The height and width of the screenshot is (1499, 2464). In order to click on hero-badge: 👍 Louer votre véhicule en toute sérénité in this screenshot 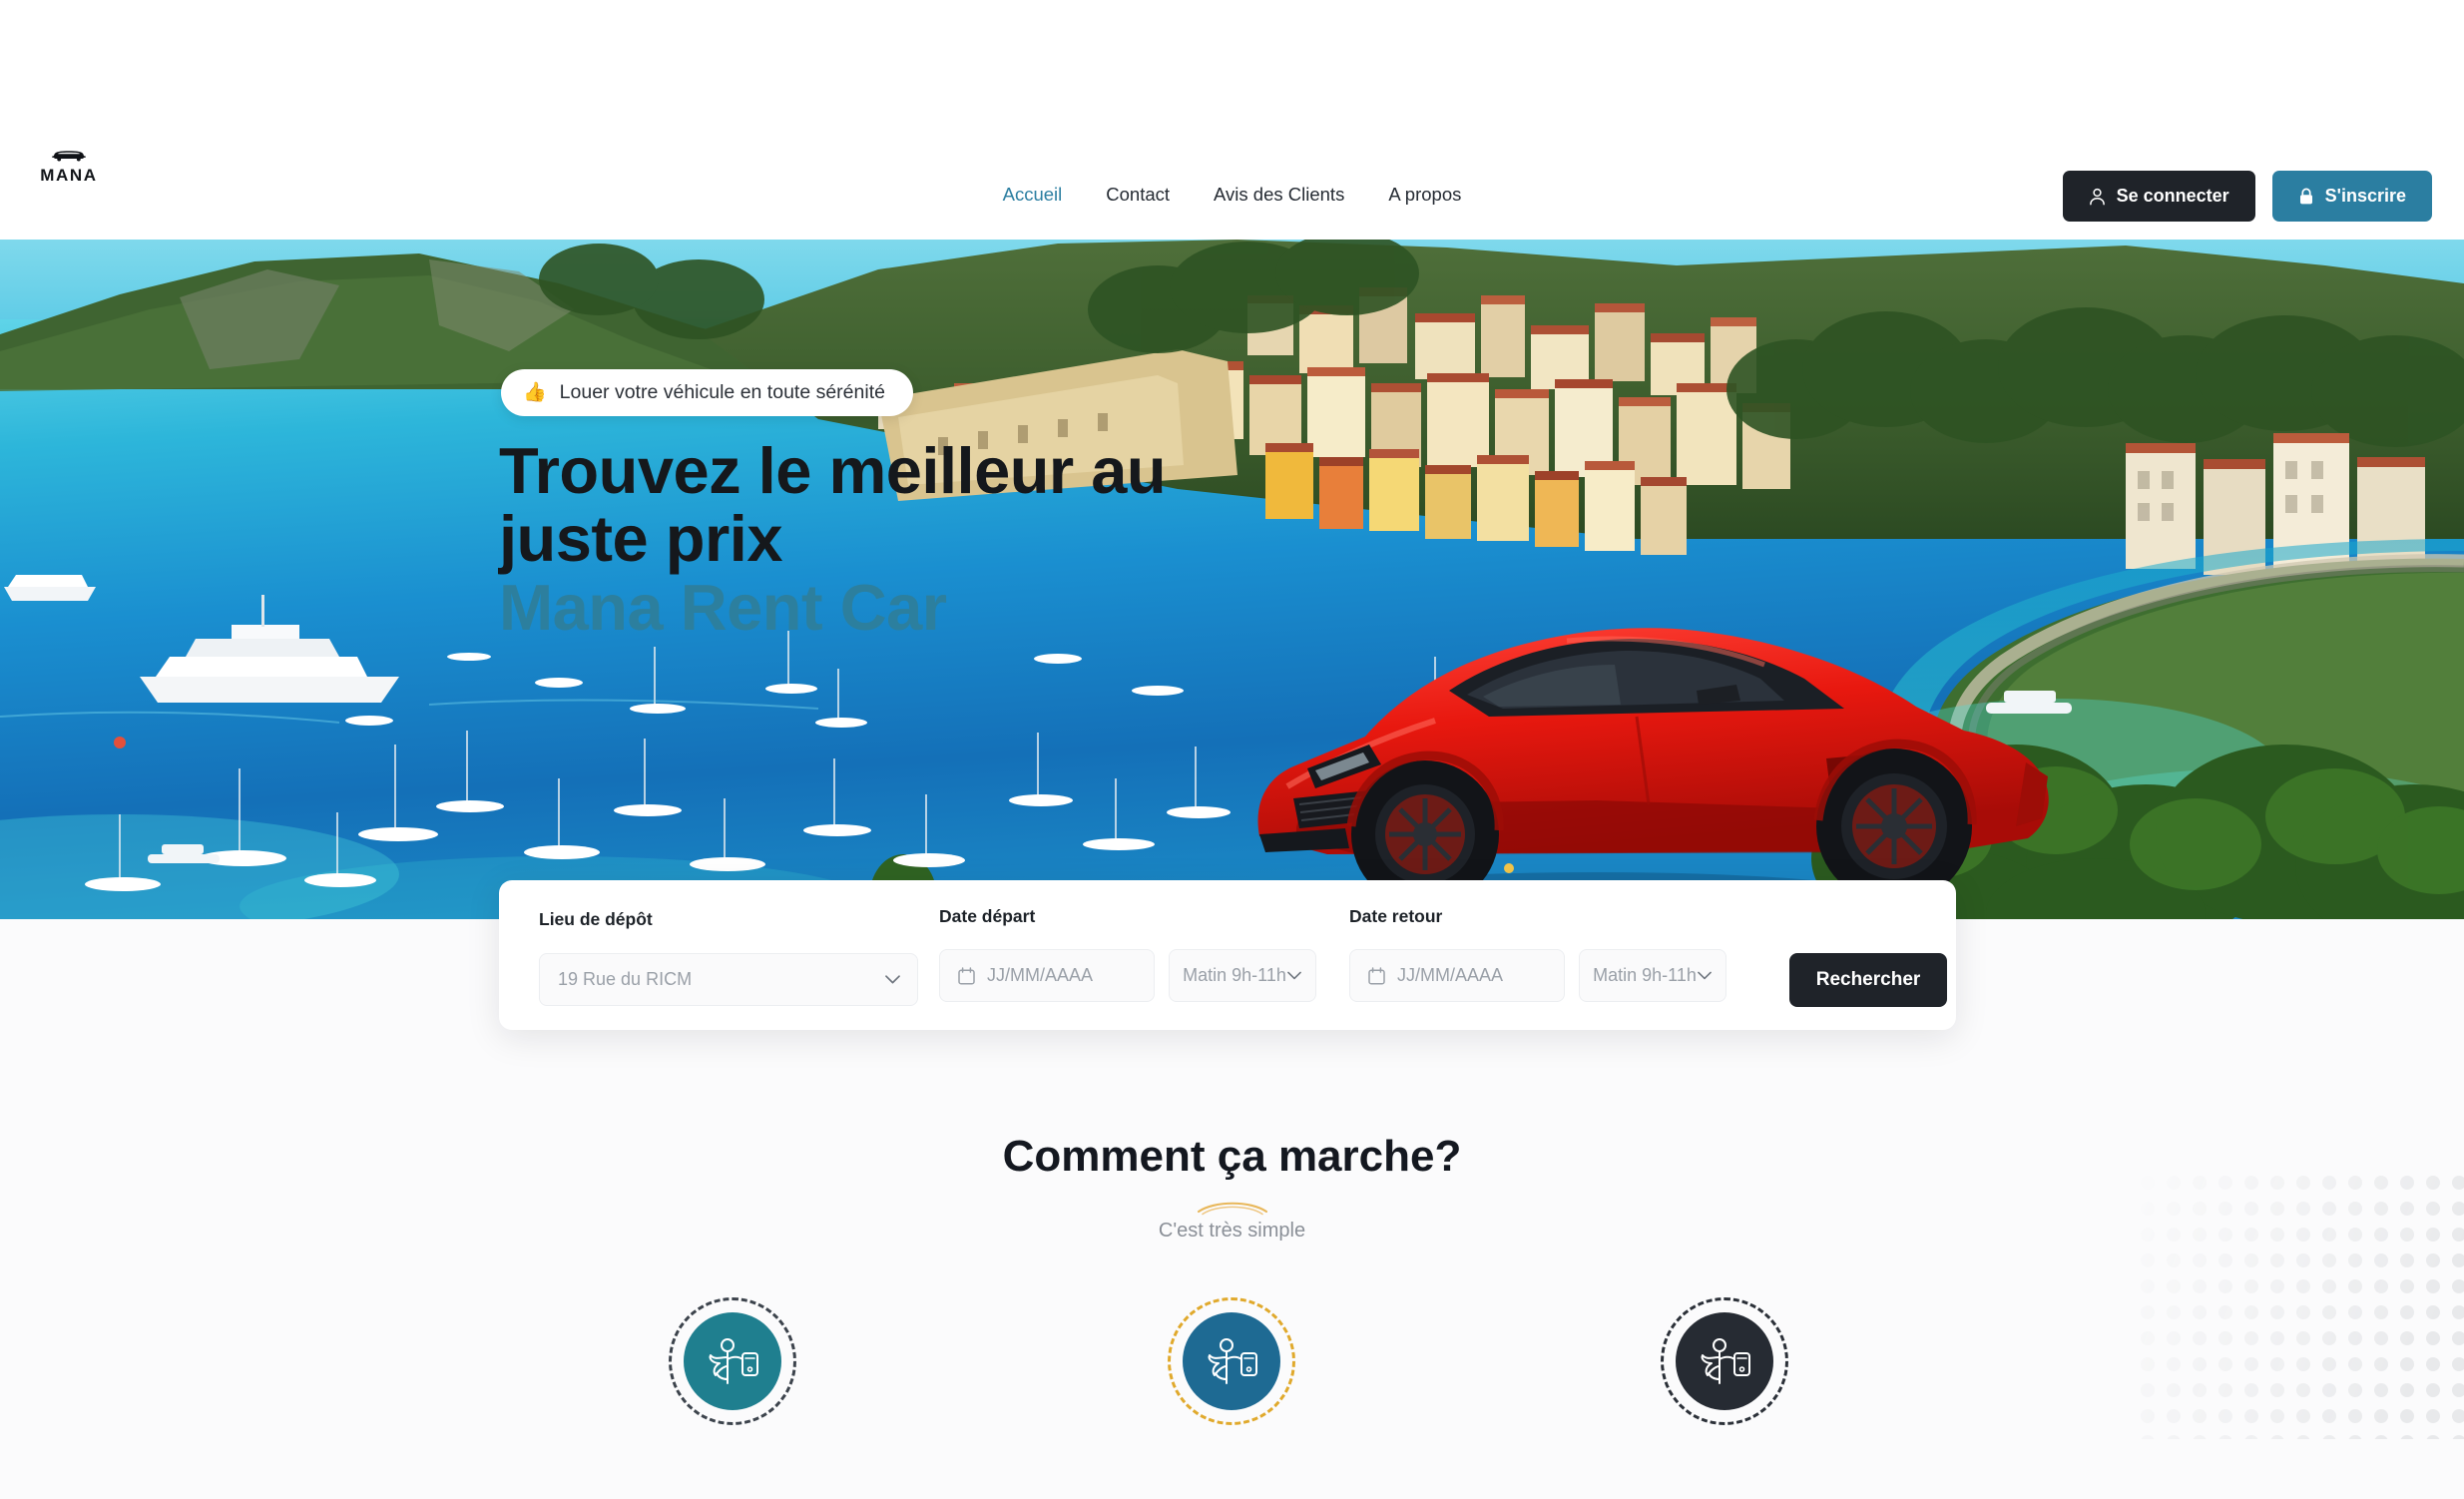, I will do `click(707, 392)`.